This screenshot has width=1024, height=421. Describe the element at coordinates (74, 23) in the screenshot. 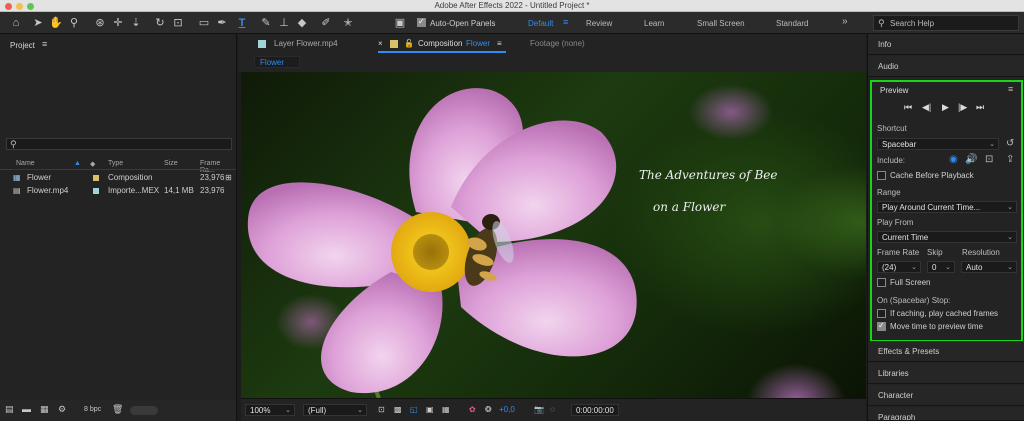

I see `zoom-tool-icon: ⚲` at that location.